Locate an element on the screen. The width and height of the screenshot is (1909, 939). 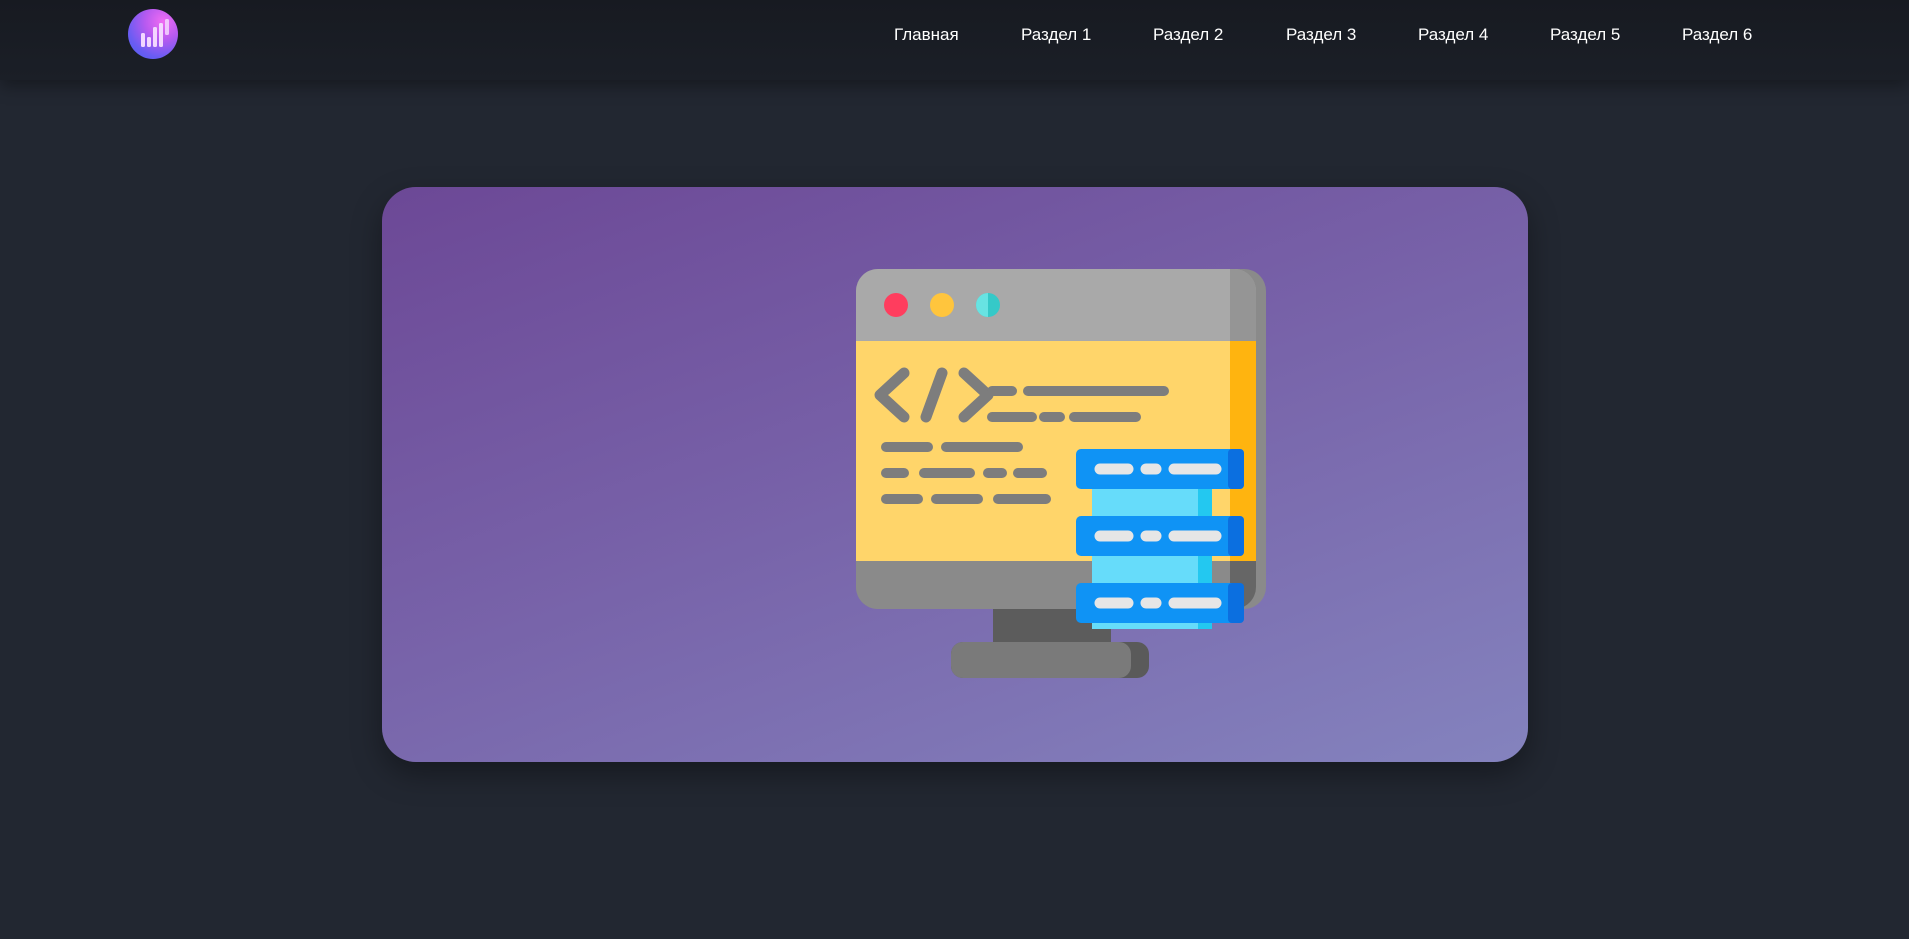
code-monitor-server-icon is located at coordinates (1061, 473).